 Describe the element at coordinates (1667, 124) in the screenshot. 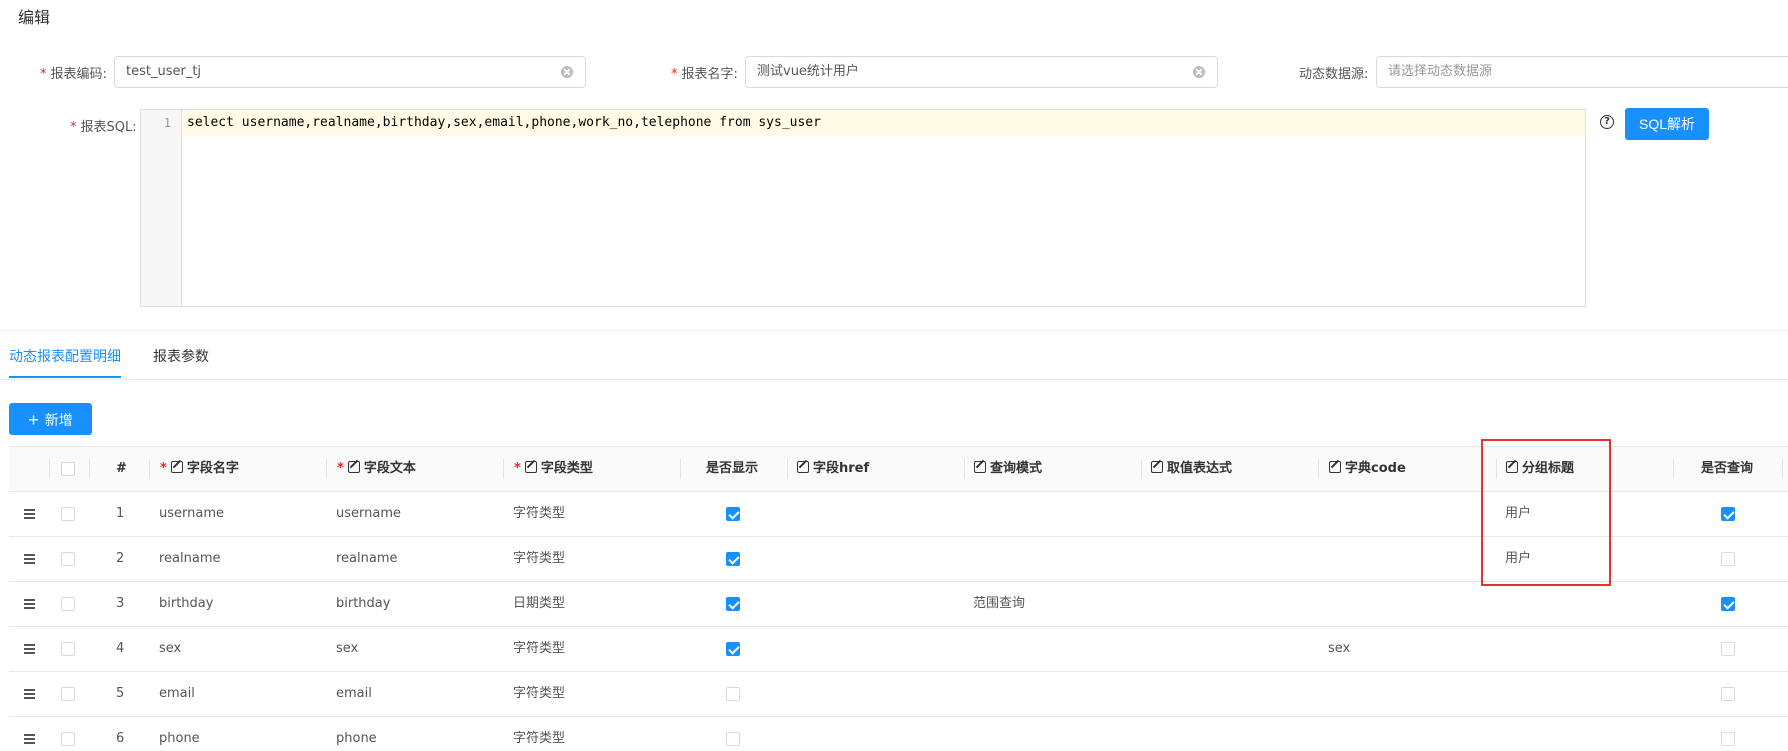

I see `sql-parse-button: SQL解析` at that location.